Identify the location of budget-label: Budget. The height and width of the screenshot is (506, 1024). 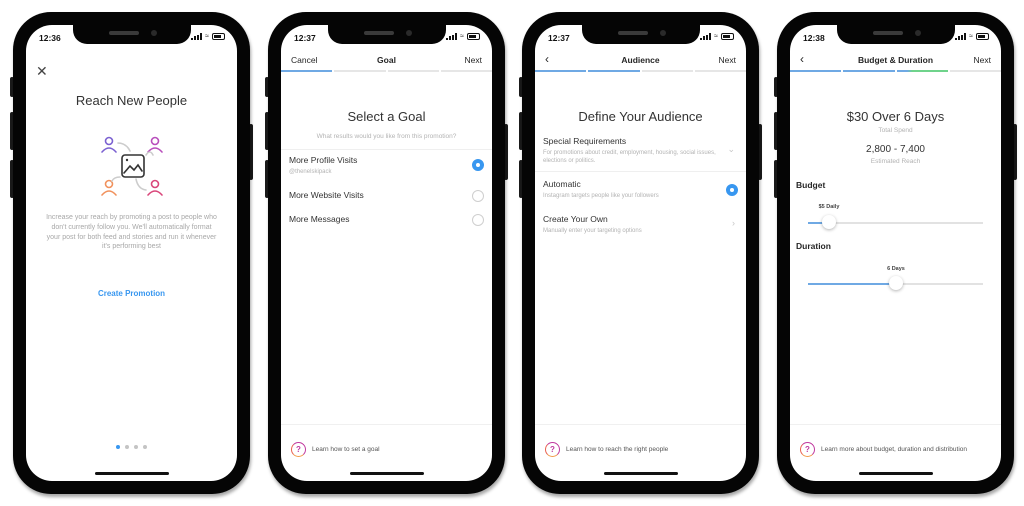
(811, 185).